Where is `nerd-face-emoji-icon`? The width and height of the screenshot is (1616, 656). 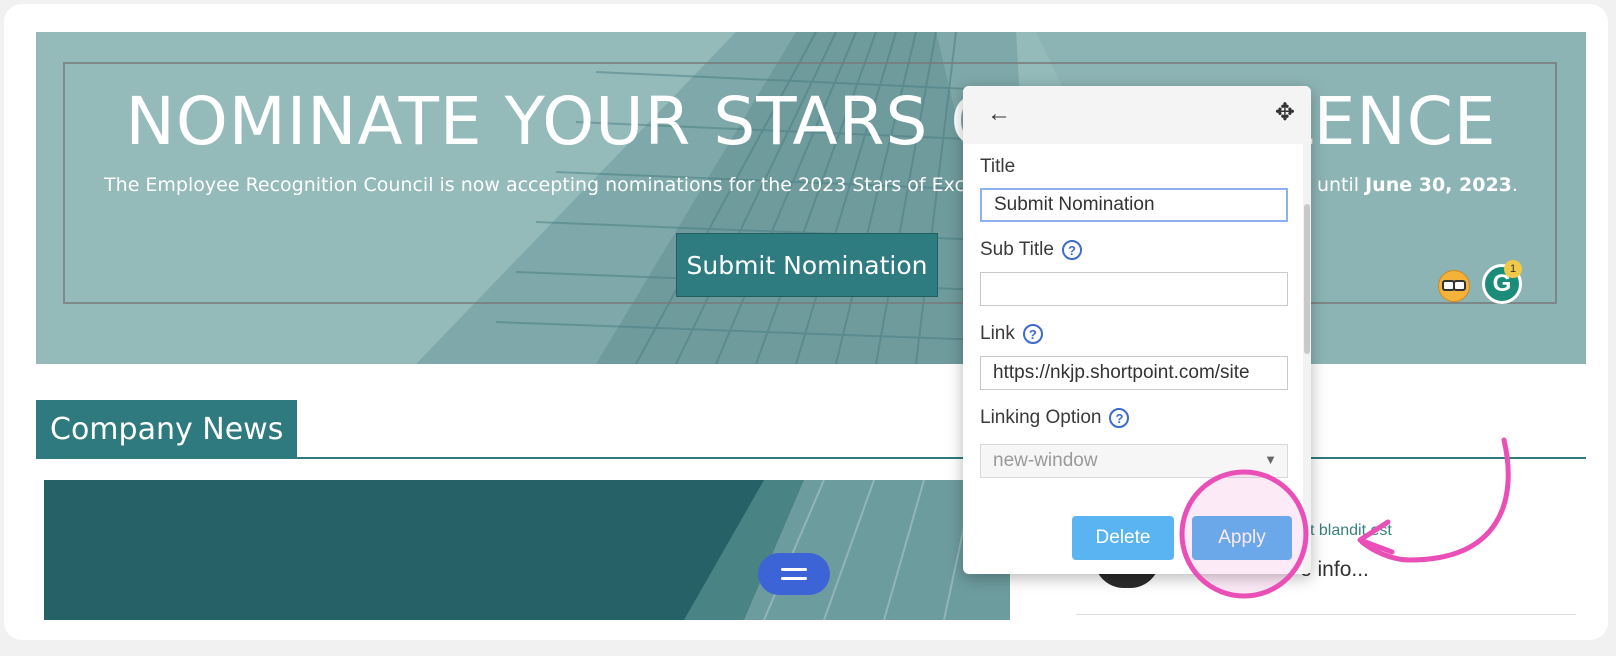 nerd-face-emoji-icon is located at coordinates (1454, 286).